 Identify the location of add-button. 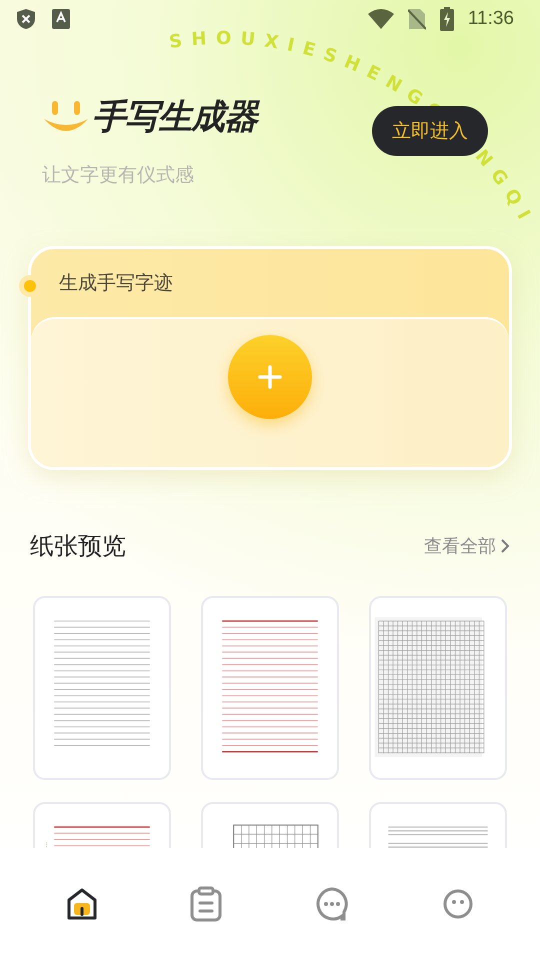
(270, 377).